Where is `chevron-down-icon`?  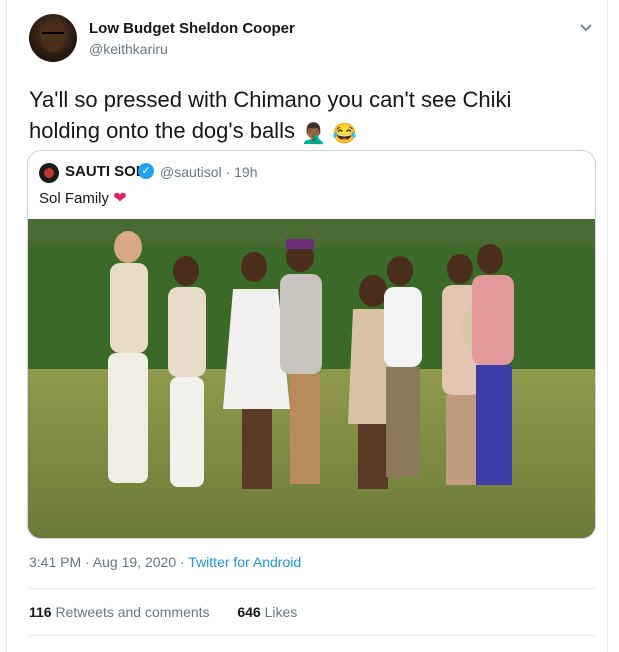 chevron-down-icon is located at coordinates (586, 27).